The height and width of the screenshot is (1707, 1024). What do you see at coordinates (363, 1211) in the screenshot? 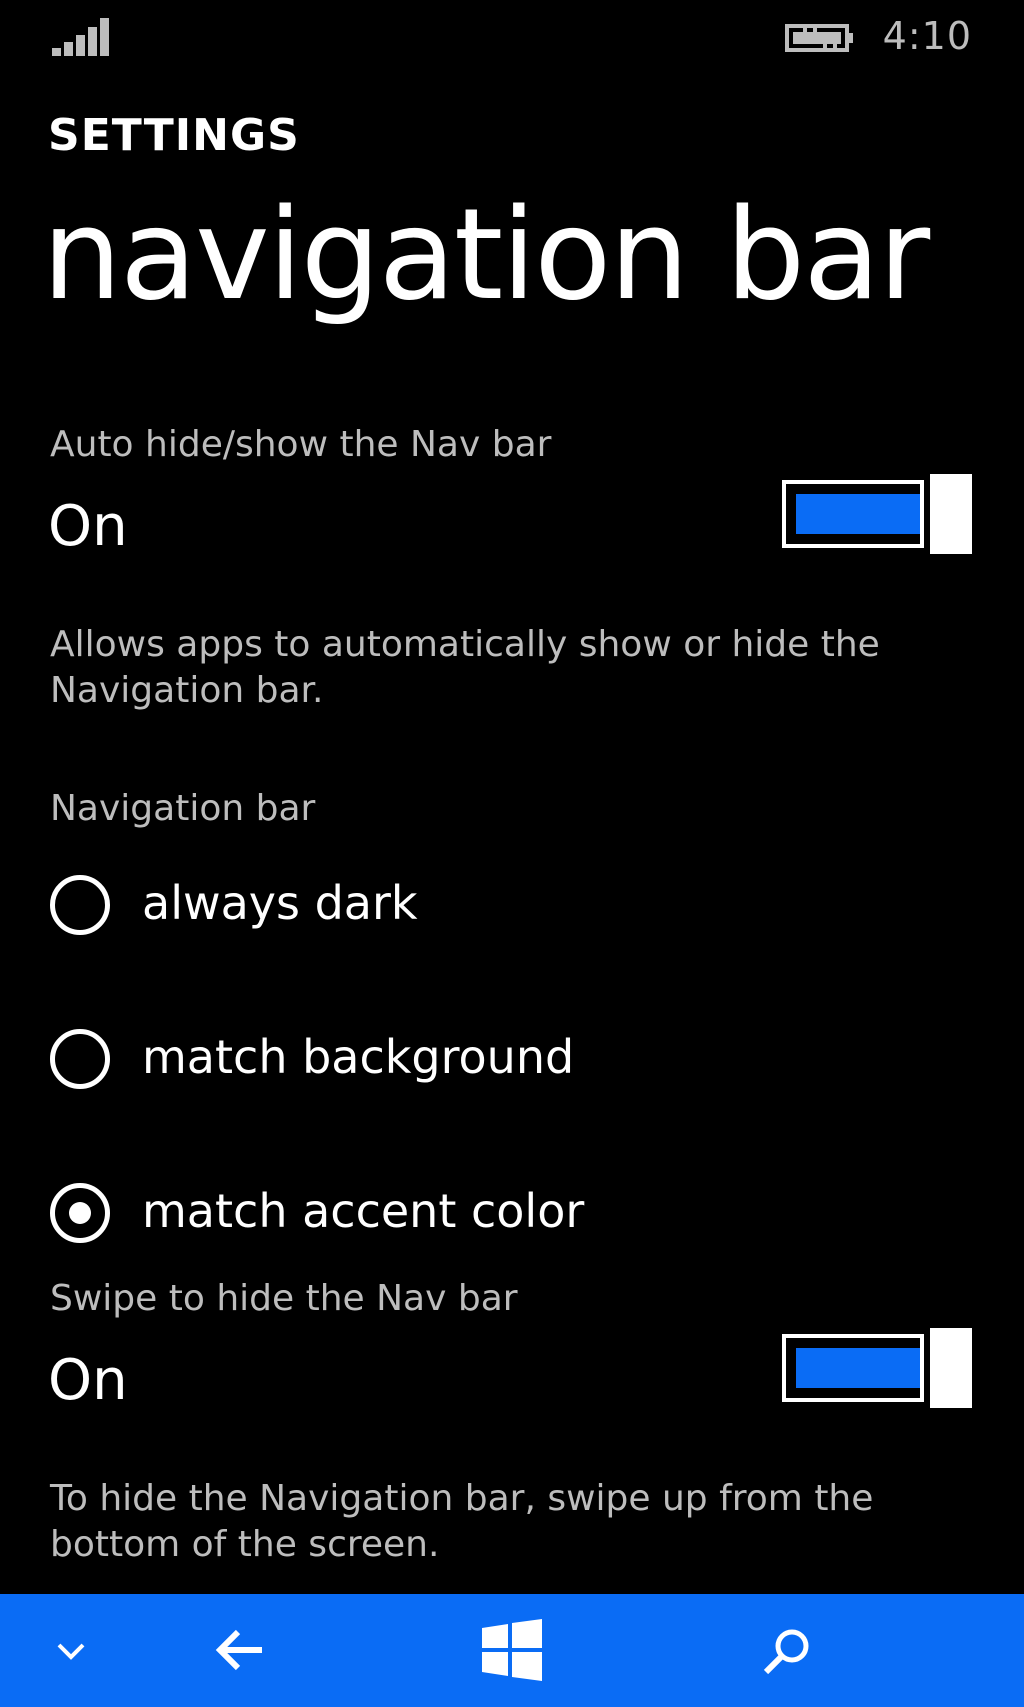
I see `radio-label: match accent color` at bounding box center [363, 1211].